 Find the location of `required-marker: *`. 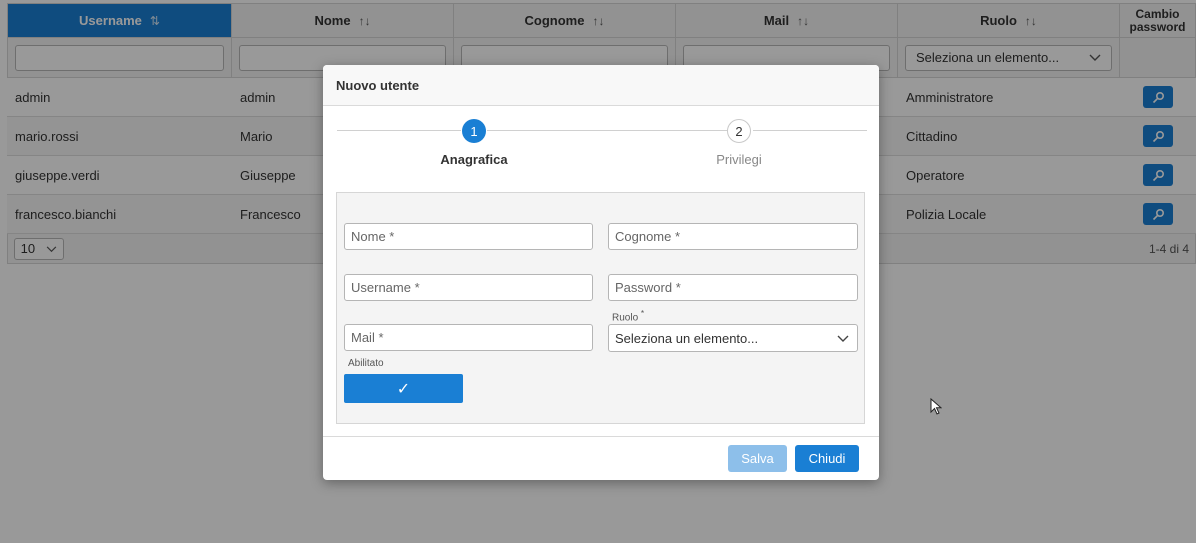

required-marker: * is located at coordinates (642, 313).